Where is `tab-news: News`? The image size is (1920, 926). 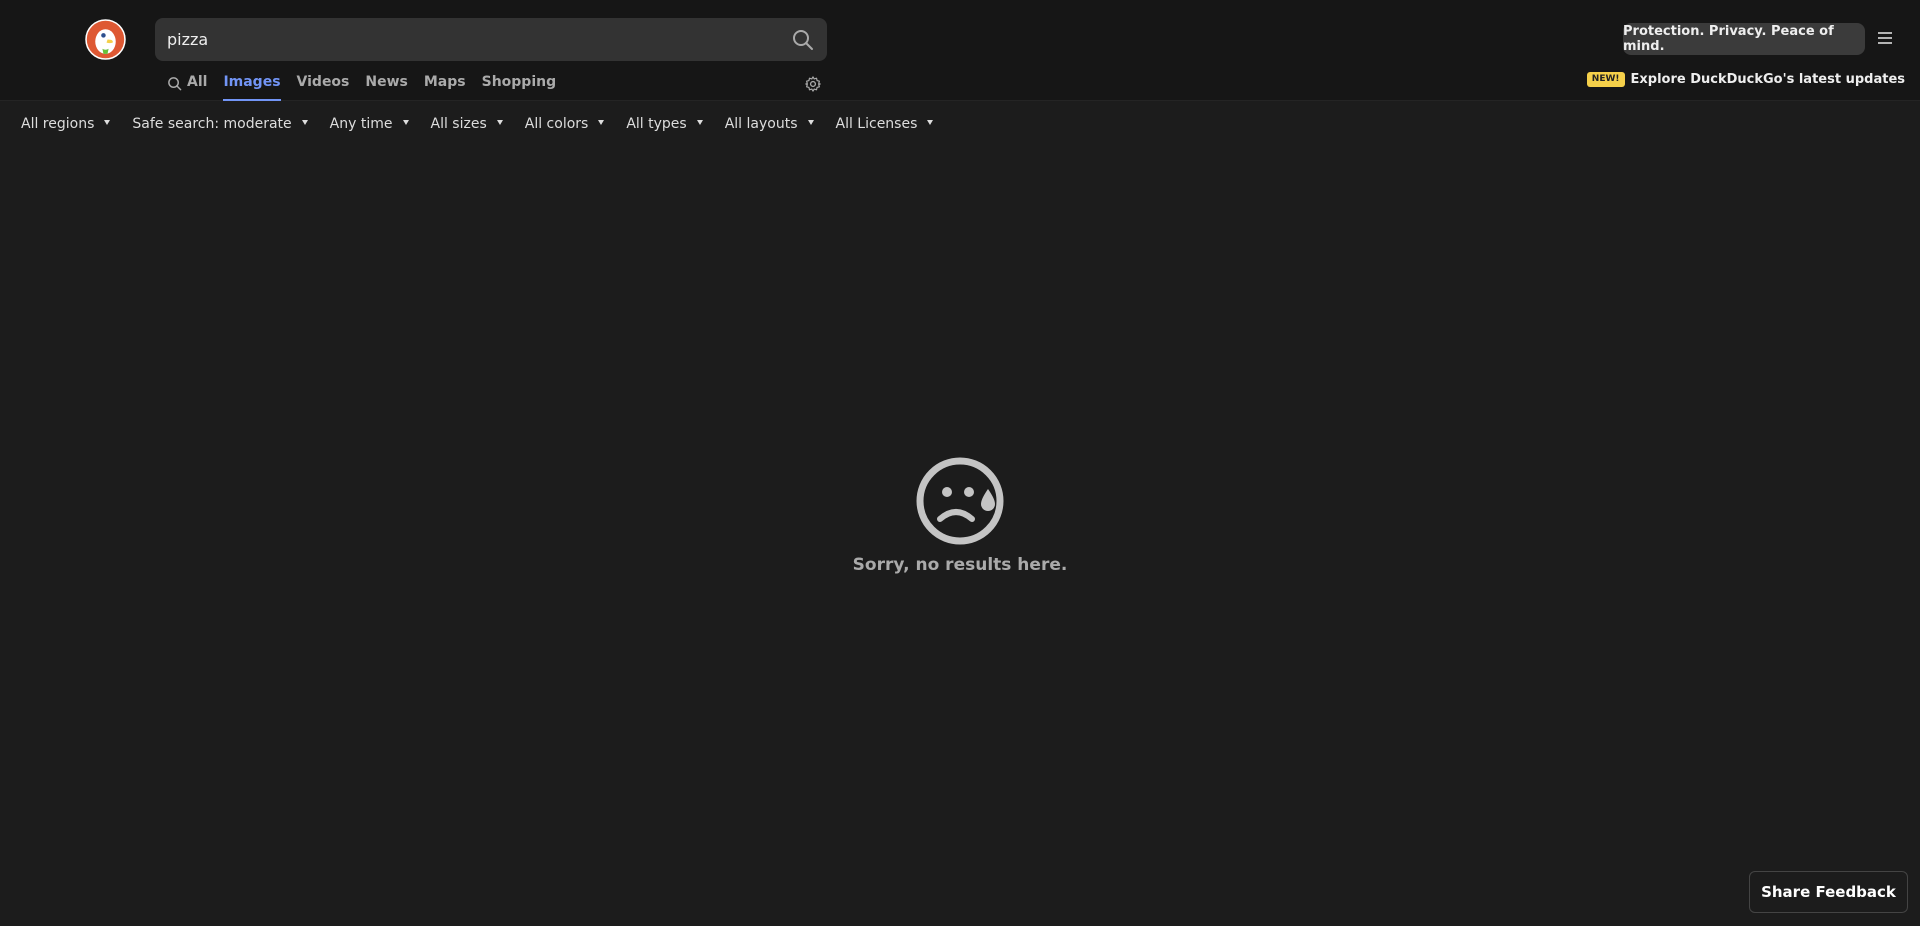 tab-news: News is located at coordinates (386, 85).